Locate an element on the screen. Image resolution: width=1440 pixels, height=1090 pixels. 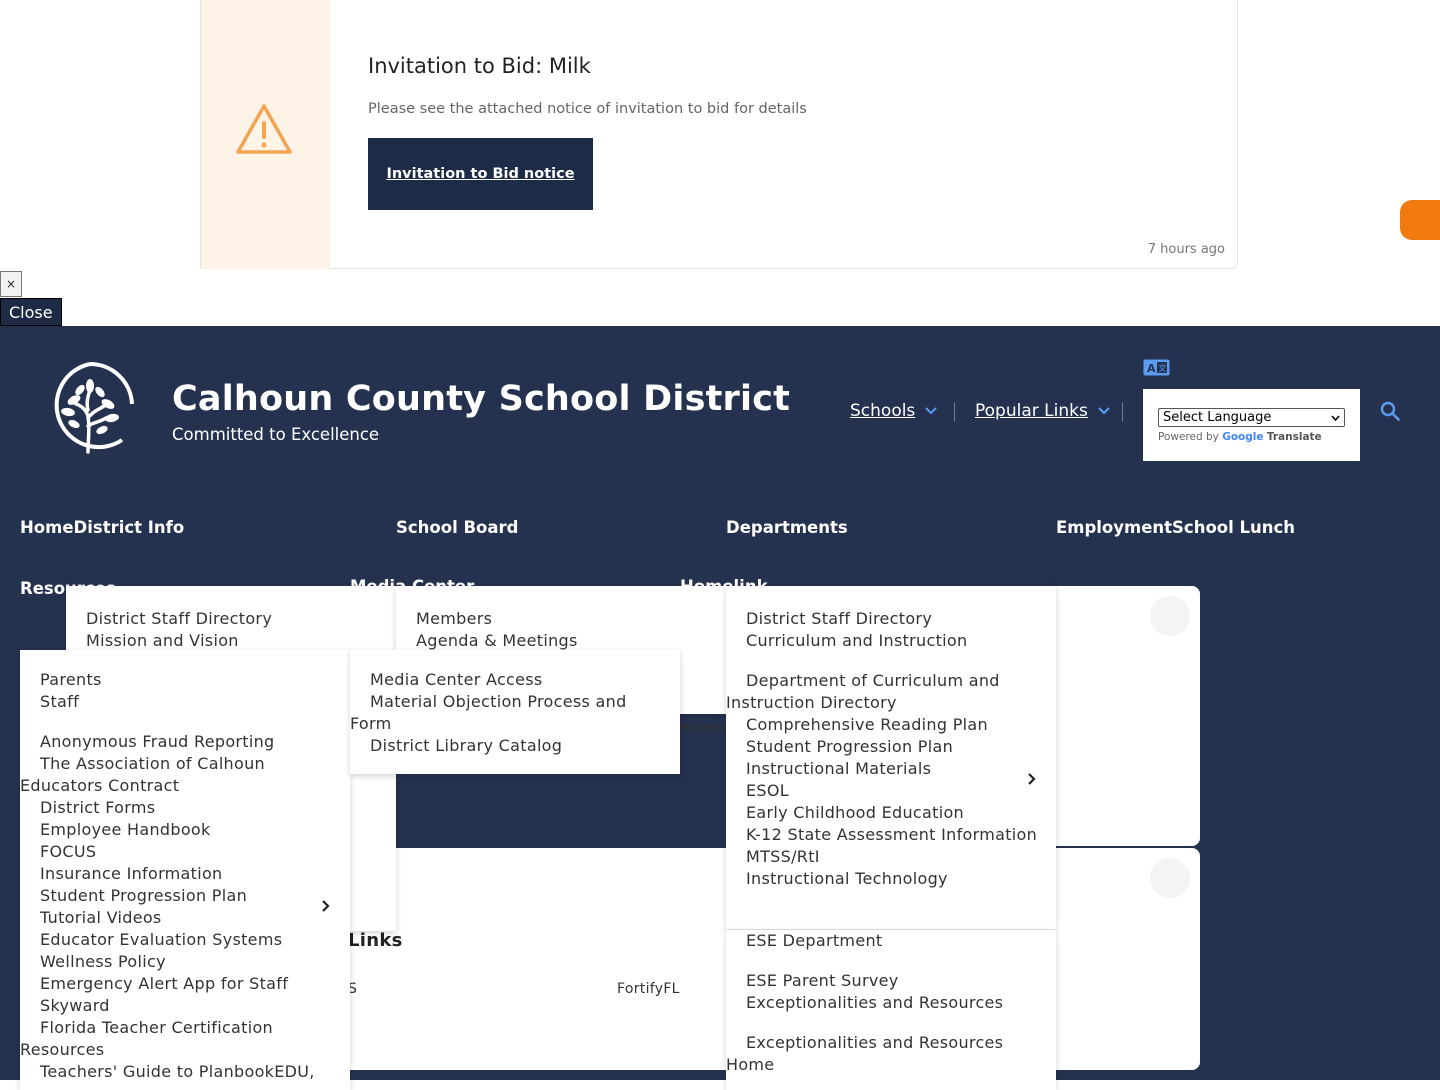
menu-item-instructional-technology: Instructional Technology is located at coordinates (891, 879).